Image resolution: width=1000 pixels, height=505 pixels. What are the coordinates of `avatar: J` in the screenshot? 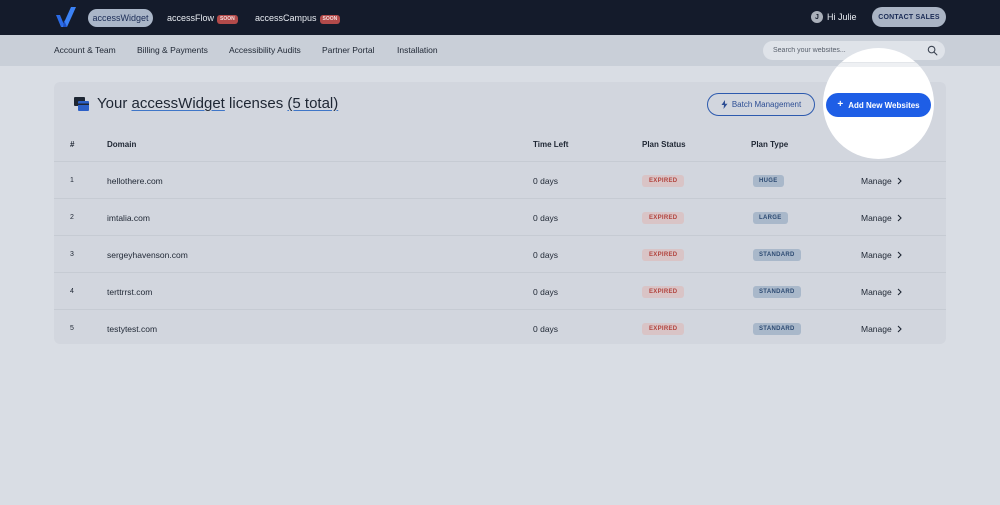 It's located at (817, 17).